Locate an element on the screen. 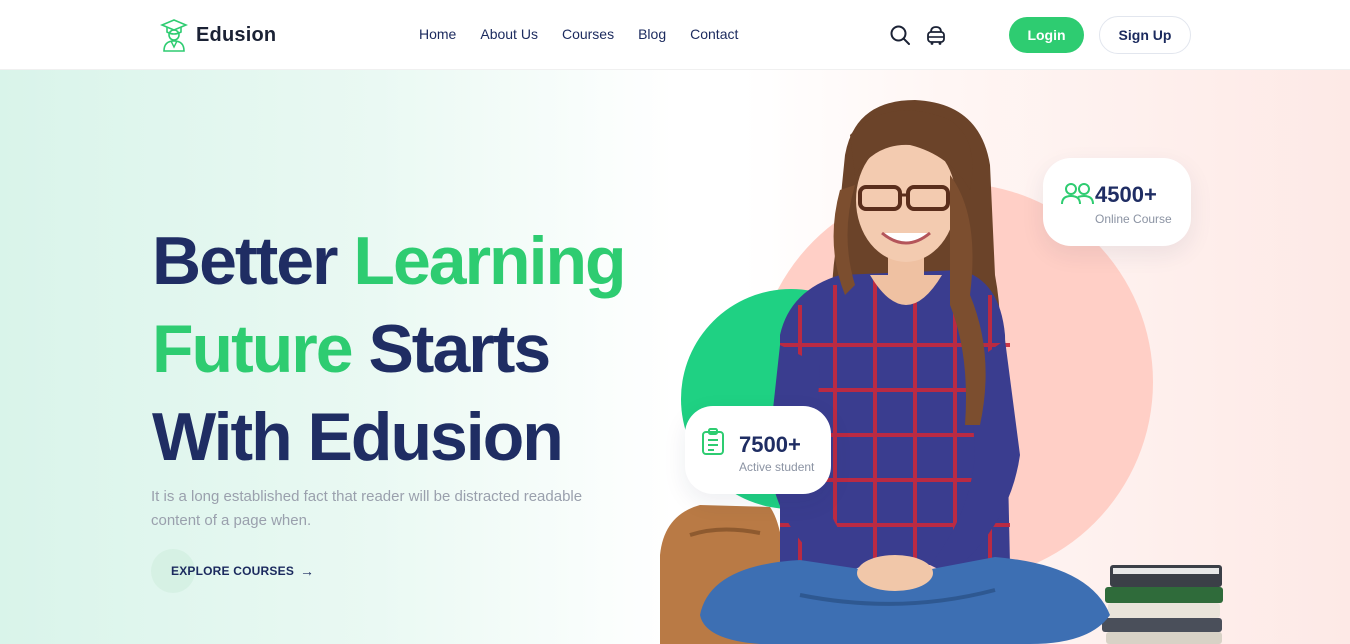 The height and width of the screenshot is (644, 1350). graduate-icon is located at coordinates (174, 35).